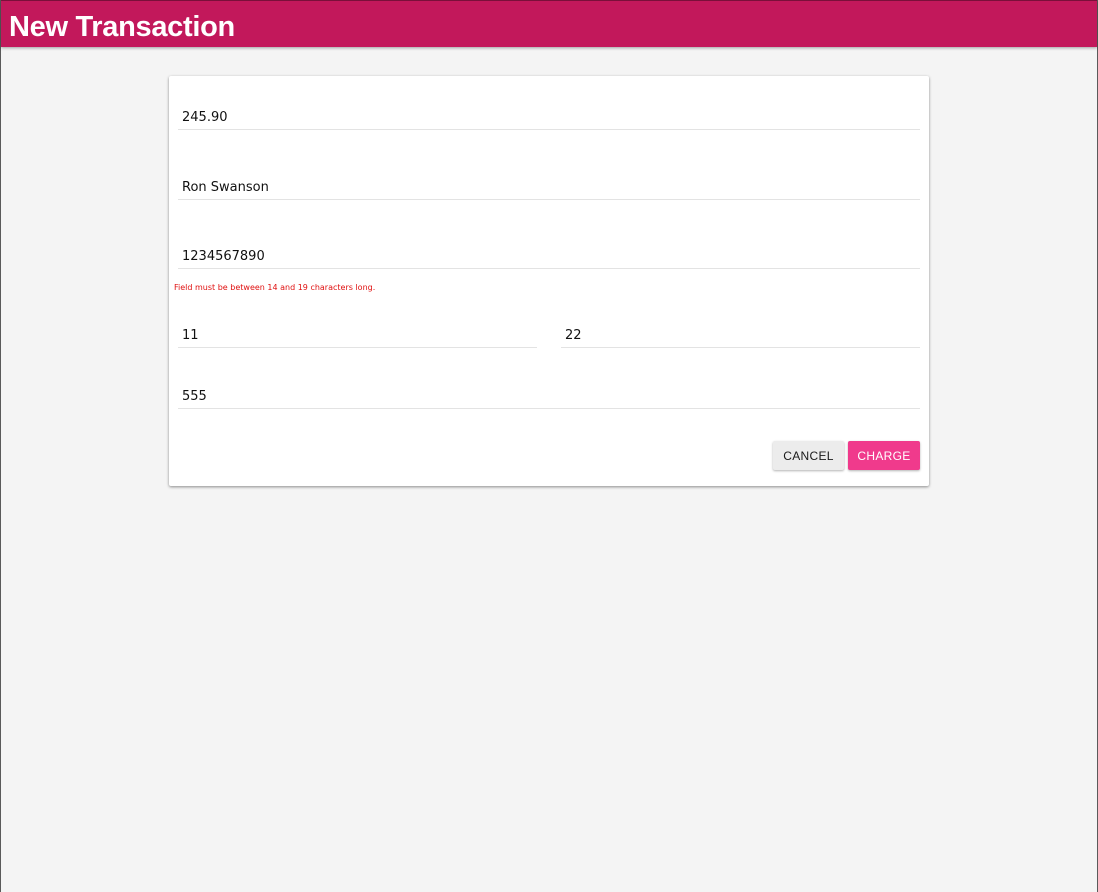 This screenshot has height=892, width=1098. I want to click on expiry-month-field-container, so click(357, 336).